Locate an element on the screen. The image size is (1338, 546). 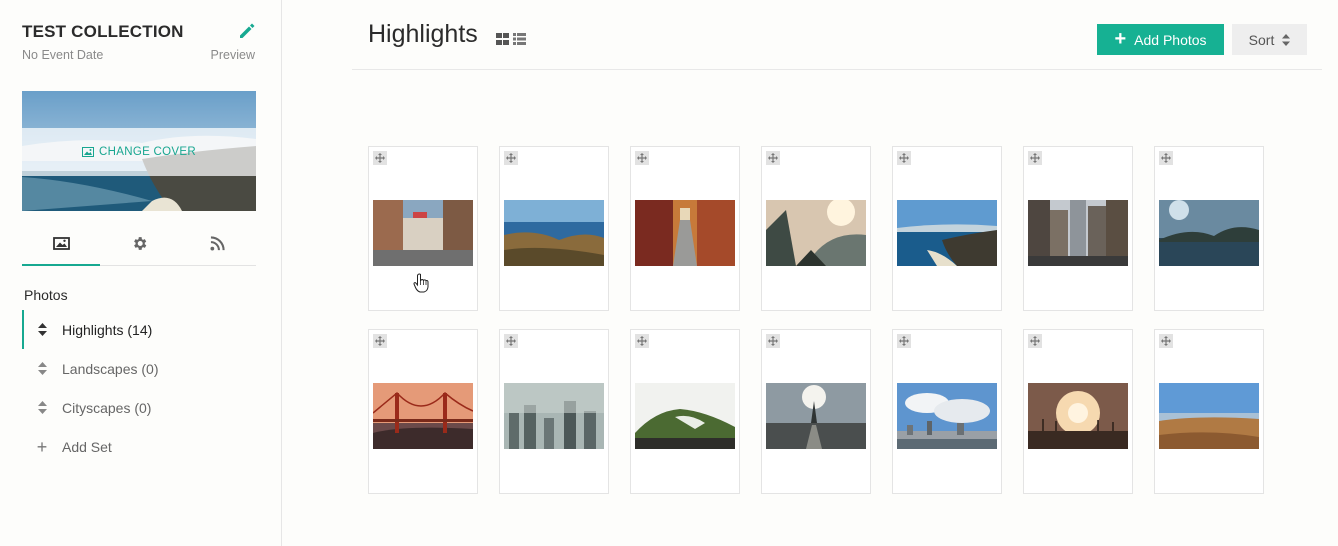
change-cover-label: CHANGE COVER is located at coordinates (147, 152).